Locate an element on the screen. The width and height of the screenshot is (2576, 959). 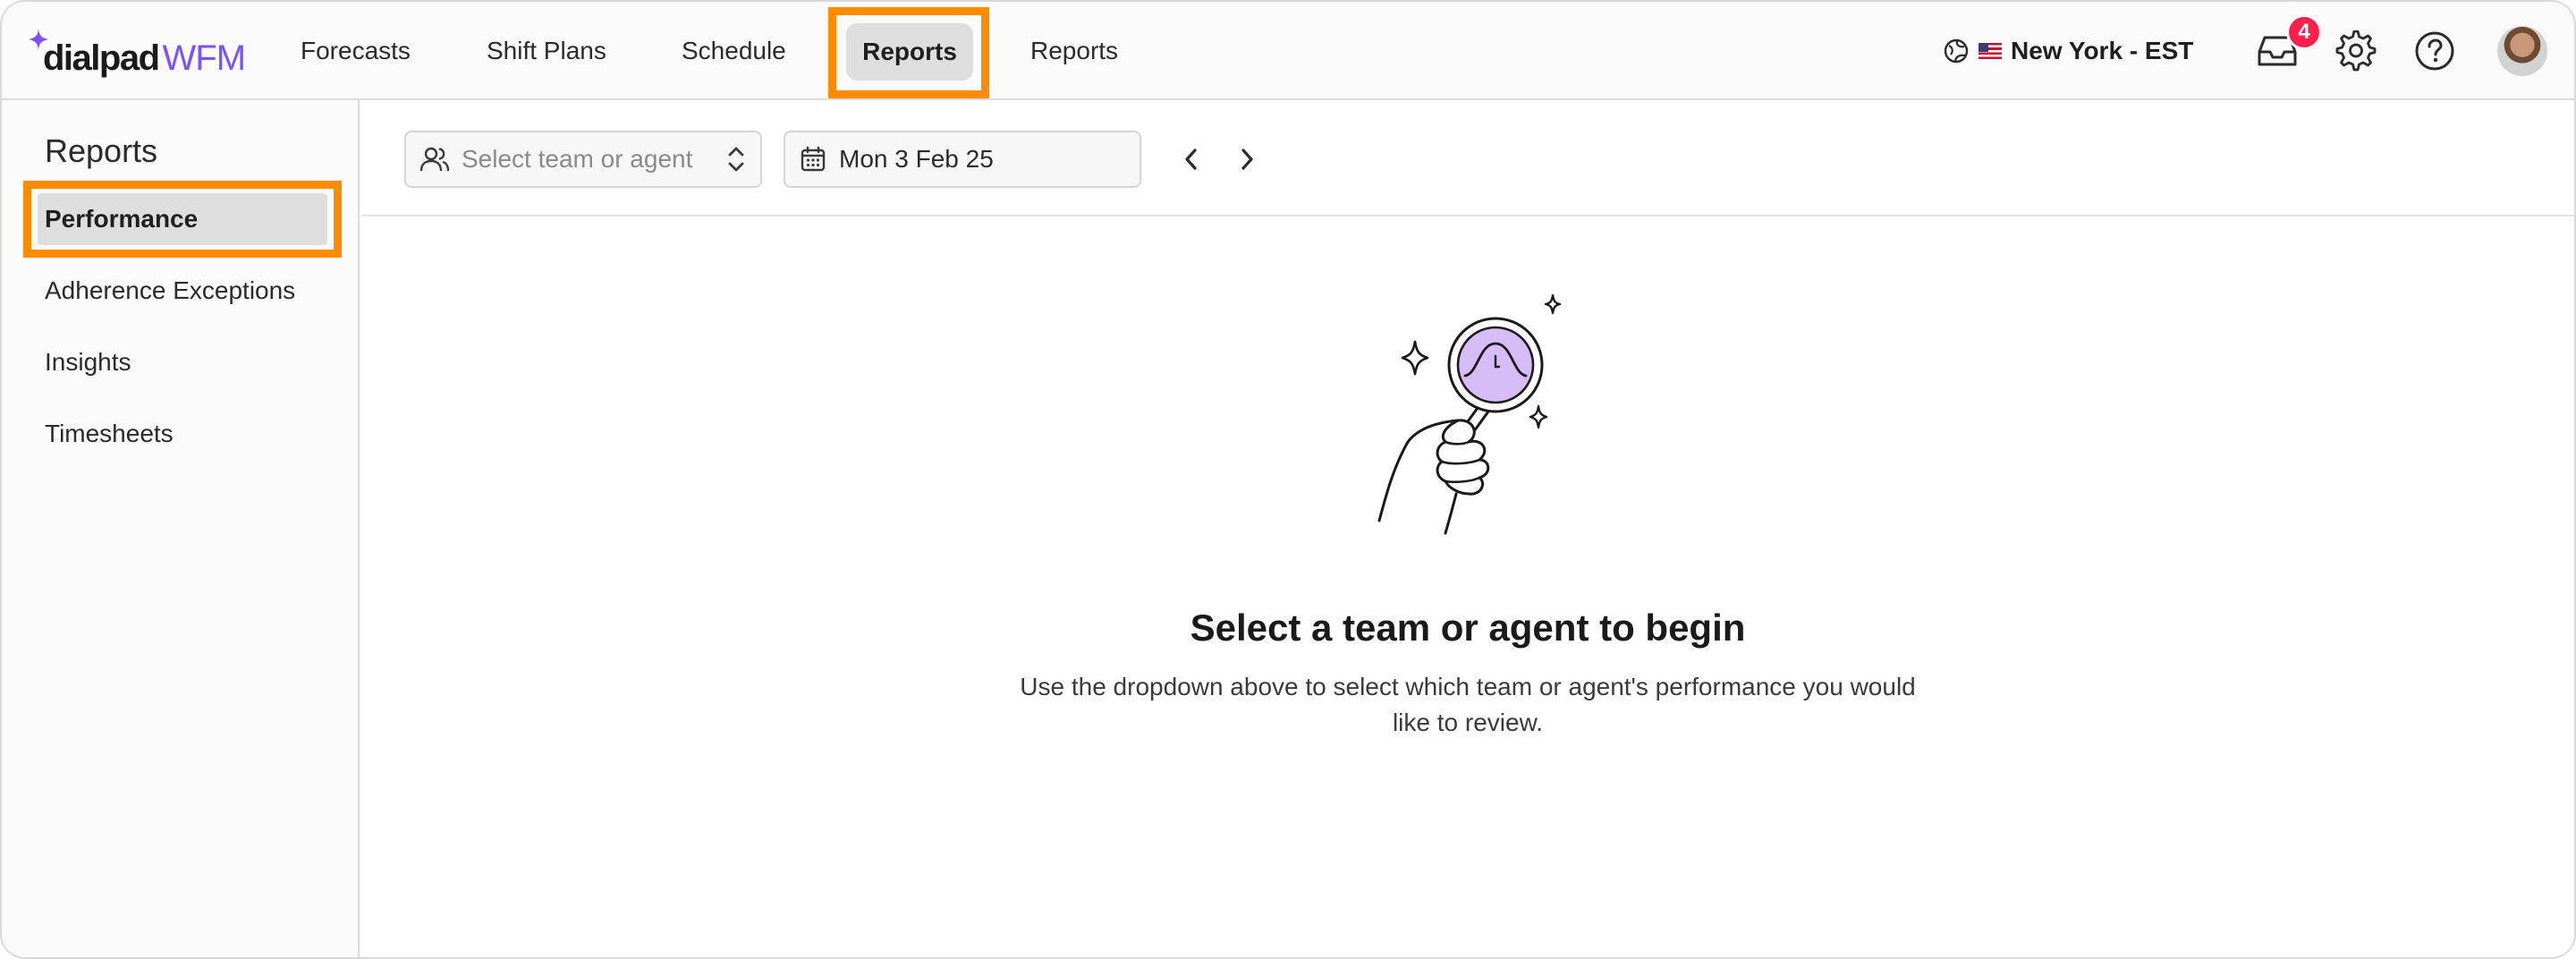
next-date-button is located at coordinates (1247, 159).